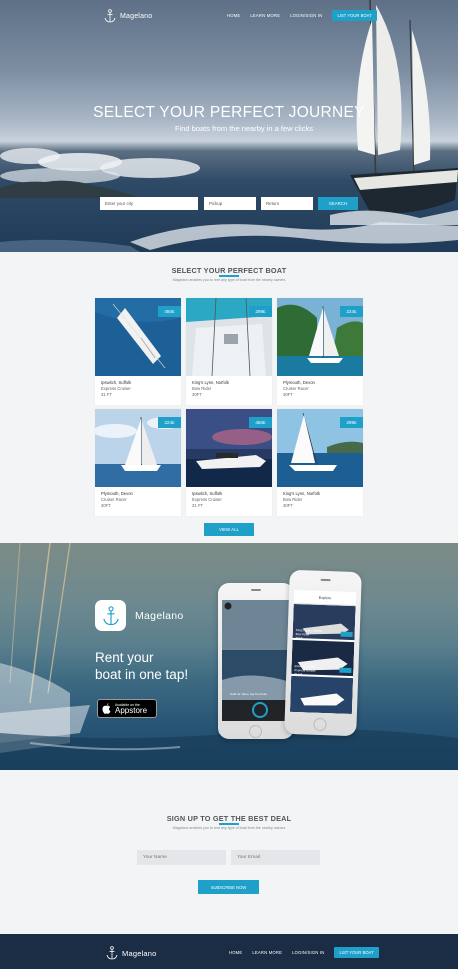 The height and width of the screenshot is (969, 458). Describe the element at coordinates (308, 952) in the screenshot. I see `footer-link-login: LOGIN/SIGN IN` at that location.